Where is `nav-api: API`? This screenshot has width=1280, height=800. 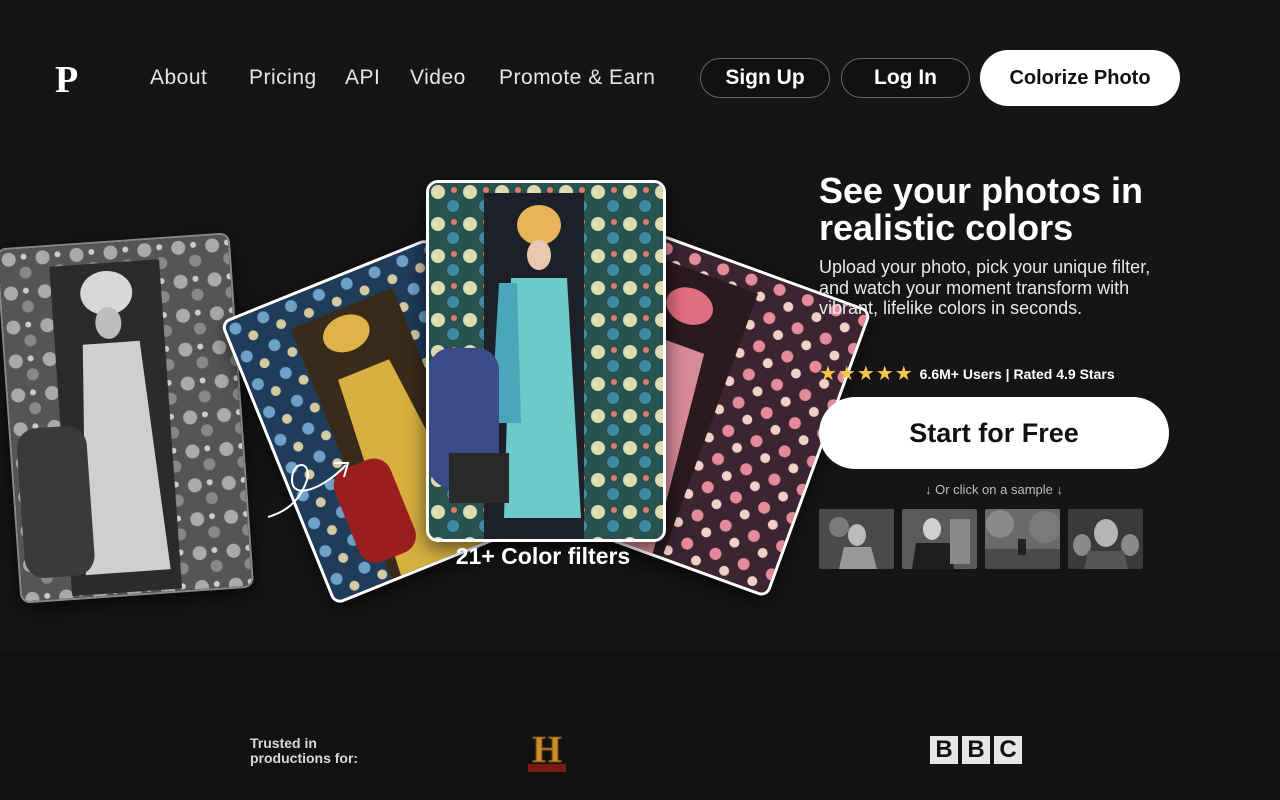 nav-api: API is located at coordinates (362, 78).